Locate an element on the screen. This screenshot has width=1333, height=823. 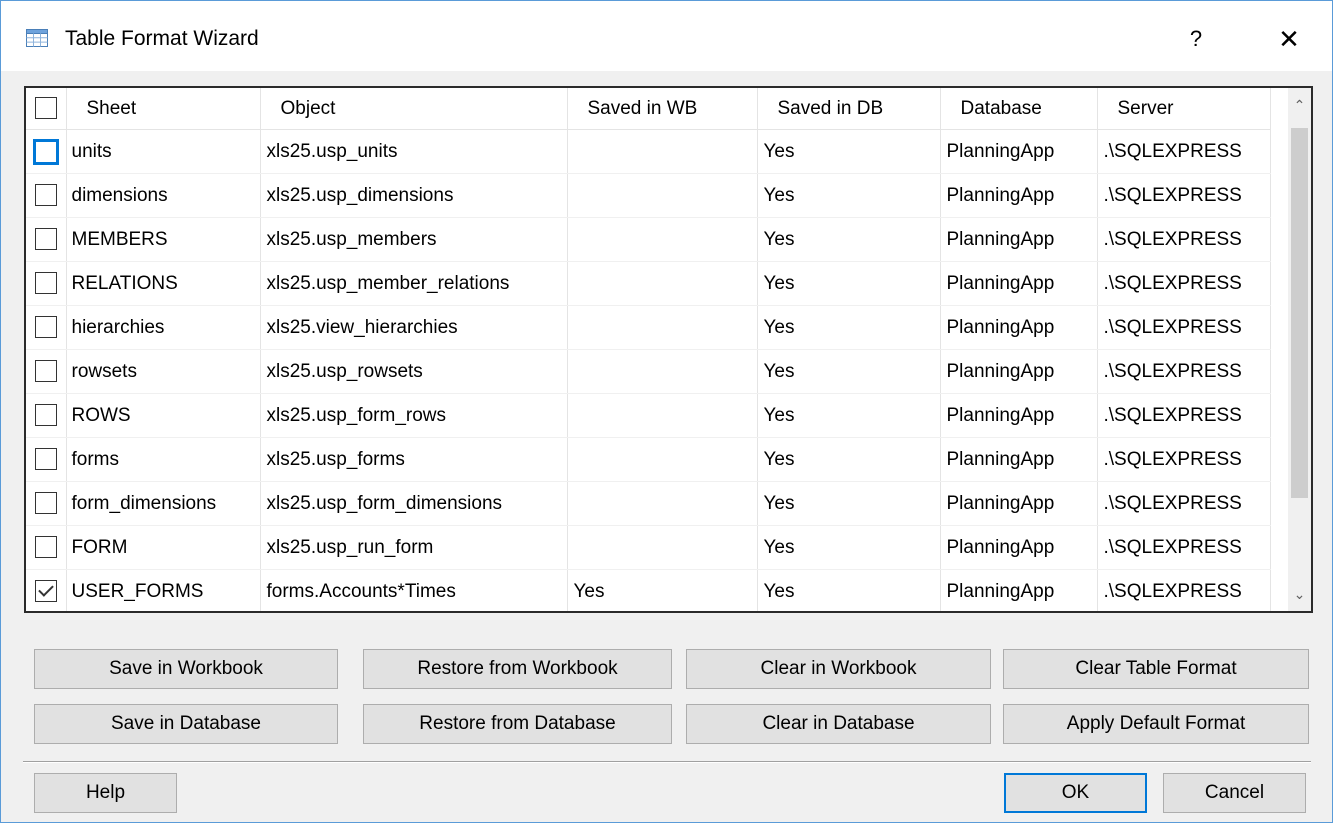
saved-in-wb-cell: Yes is located at coordinates (662, 590).